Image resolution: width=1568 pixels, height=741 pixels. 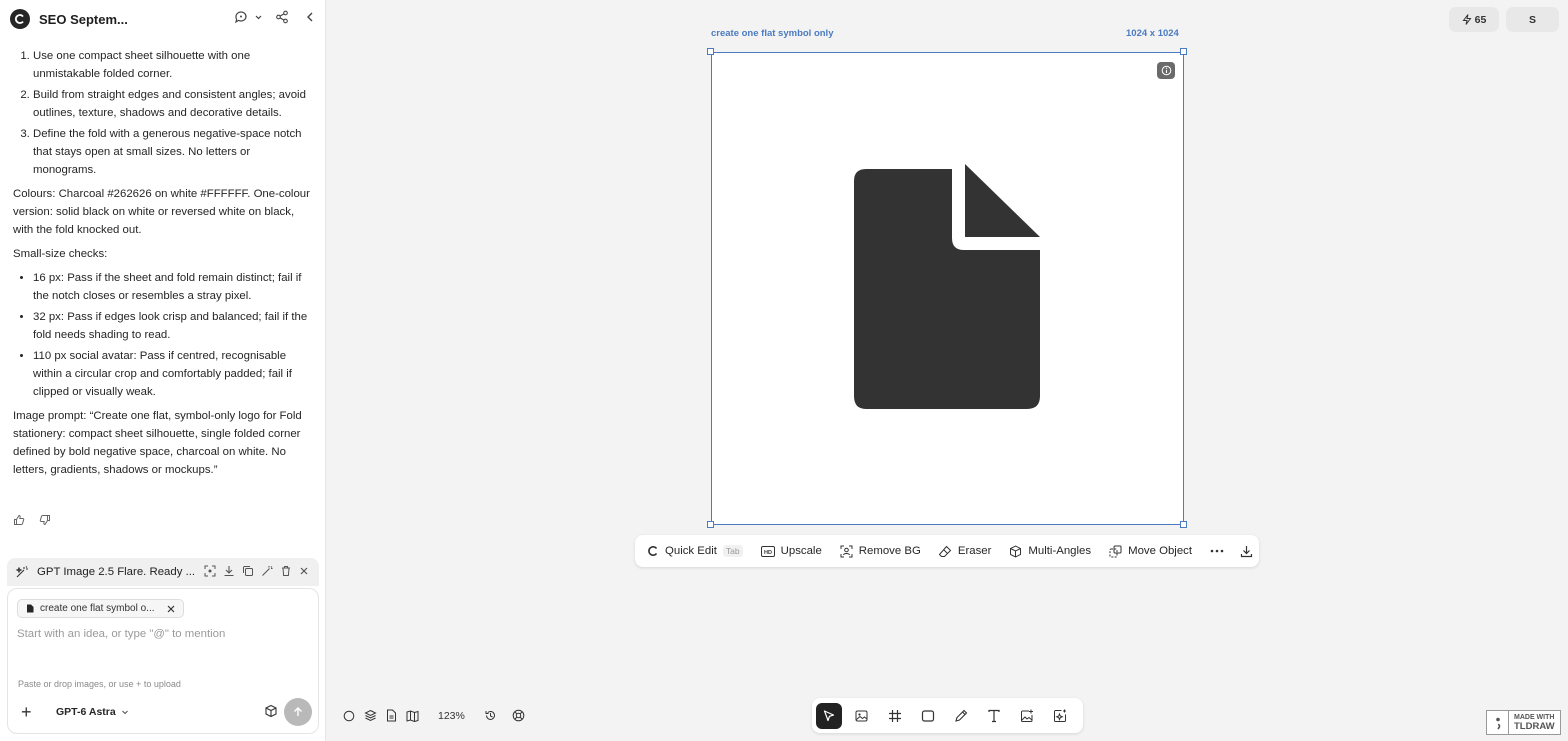 What do you see at coordinates (349, 716) in the screenshot?
I see `circle-icon` at bounding box center [349, 716].